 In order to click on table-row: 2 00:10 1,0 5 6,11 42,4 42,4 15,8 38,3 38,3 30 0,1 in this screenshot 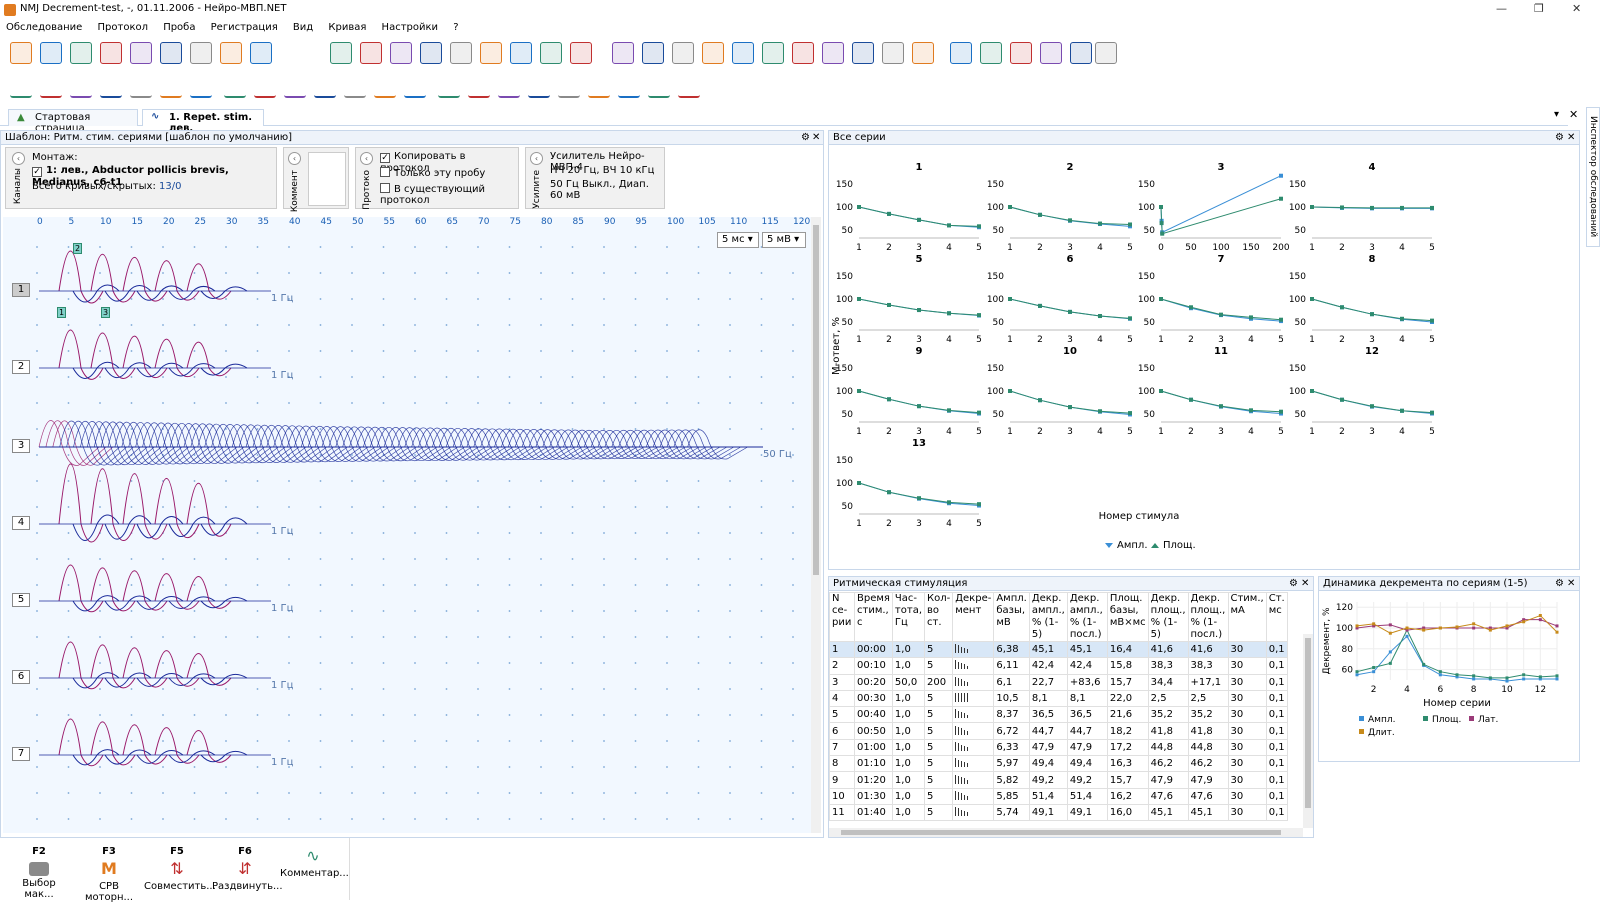, I will do `click(1058, 666)`.